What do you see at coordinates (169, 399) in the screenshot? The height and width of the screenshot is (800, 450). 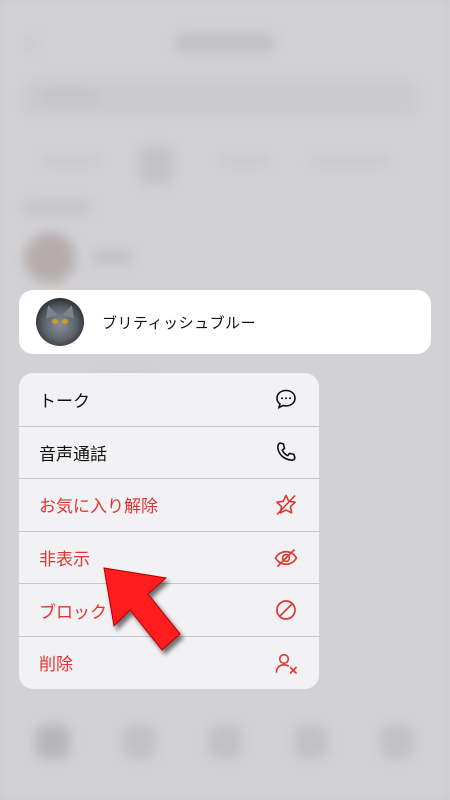 I see `menu-item-talk: トーク` at bounding box center [169, 399].